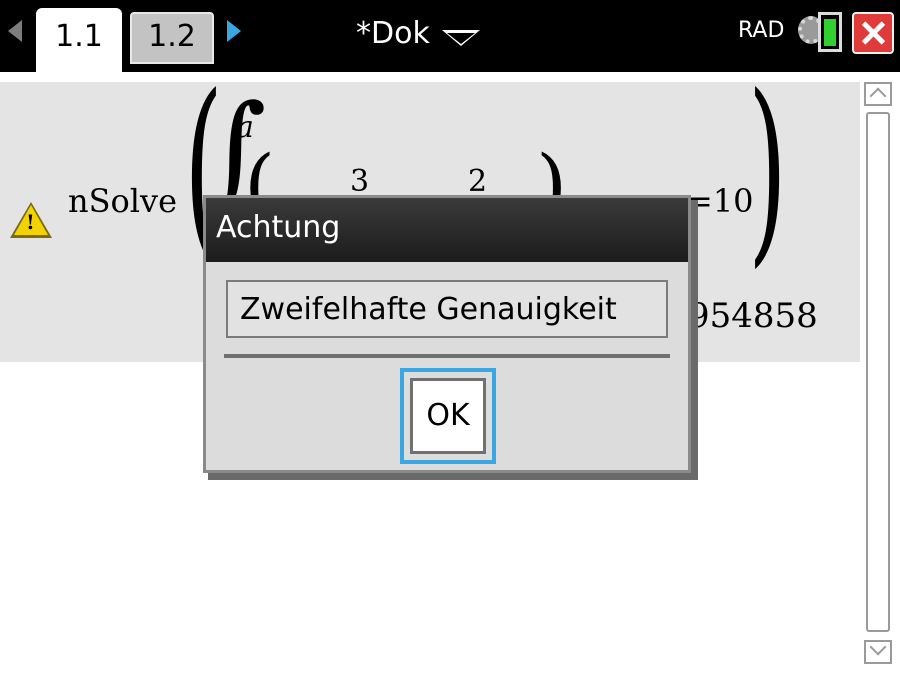  Describe the element at coordinates (234, 31) in the screenshot. I see `tab-scroll-right-icon` at that location.